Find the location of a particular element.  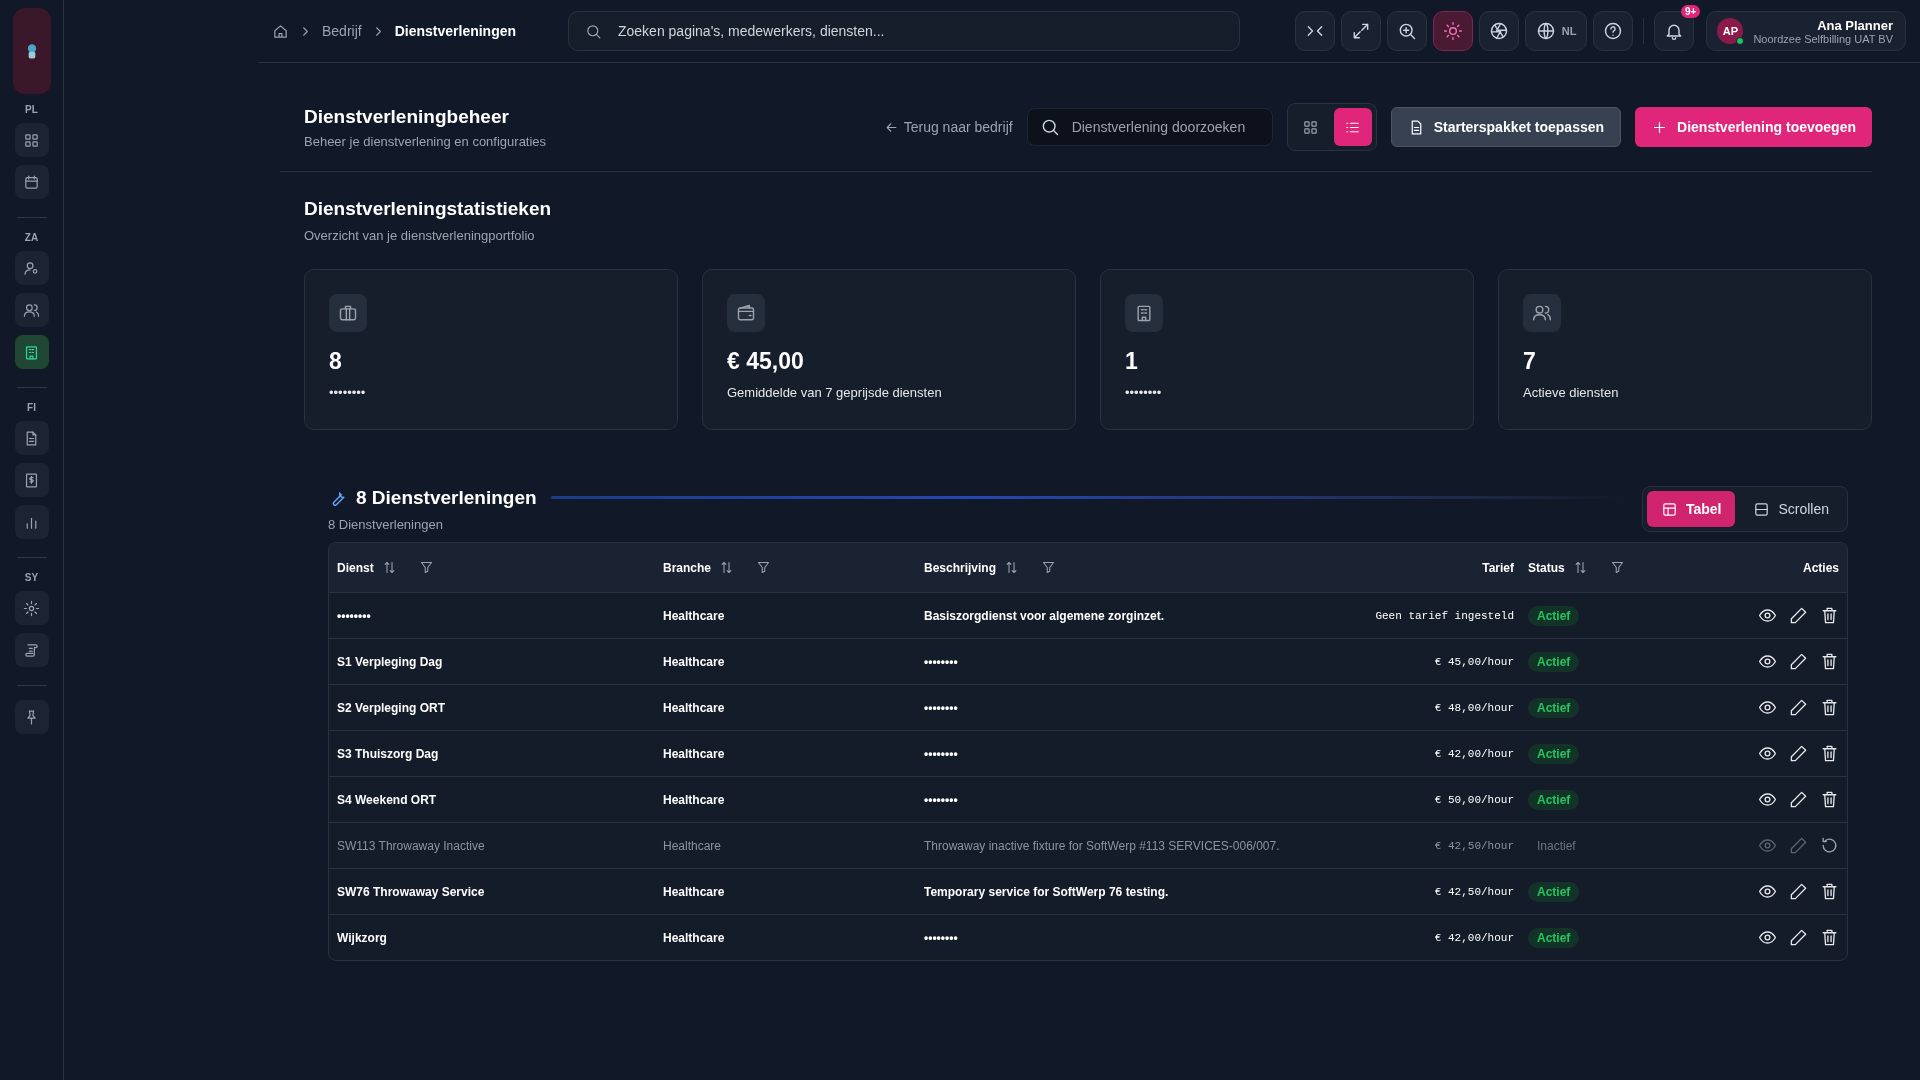

starter-pack-button: Starterspakket toepassen is located at coordinates (1506, 127).